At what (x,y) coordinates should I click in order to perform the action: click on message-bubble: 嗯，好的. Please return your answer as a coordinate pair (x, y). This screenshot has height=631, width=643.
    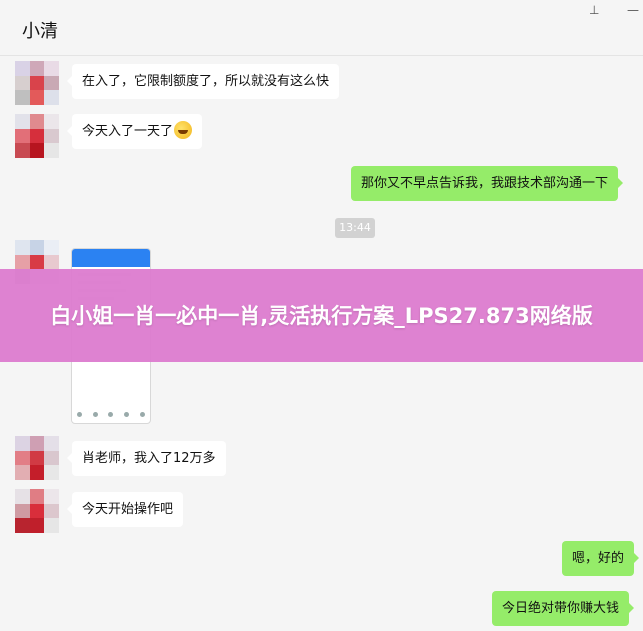
    Looking at the image, I should click on (601, 558).